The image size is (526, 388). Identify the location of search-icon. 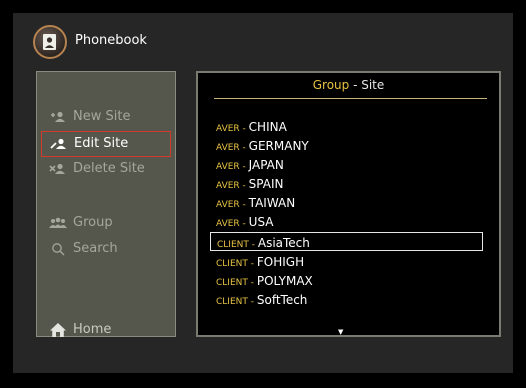
(58, 249).